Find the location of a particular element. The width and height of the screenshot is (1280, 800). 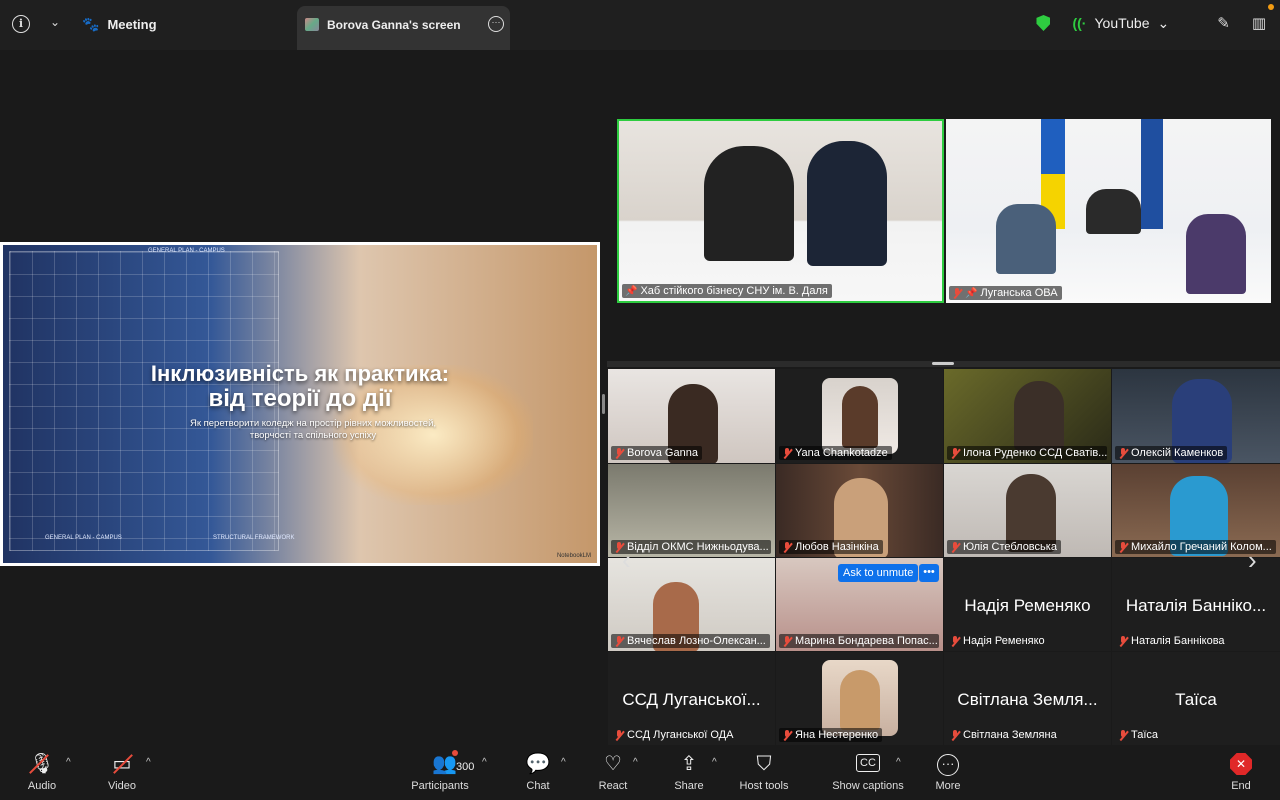

participants-caret-icon: ^ is located at coordinates (484, 762).